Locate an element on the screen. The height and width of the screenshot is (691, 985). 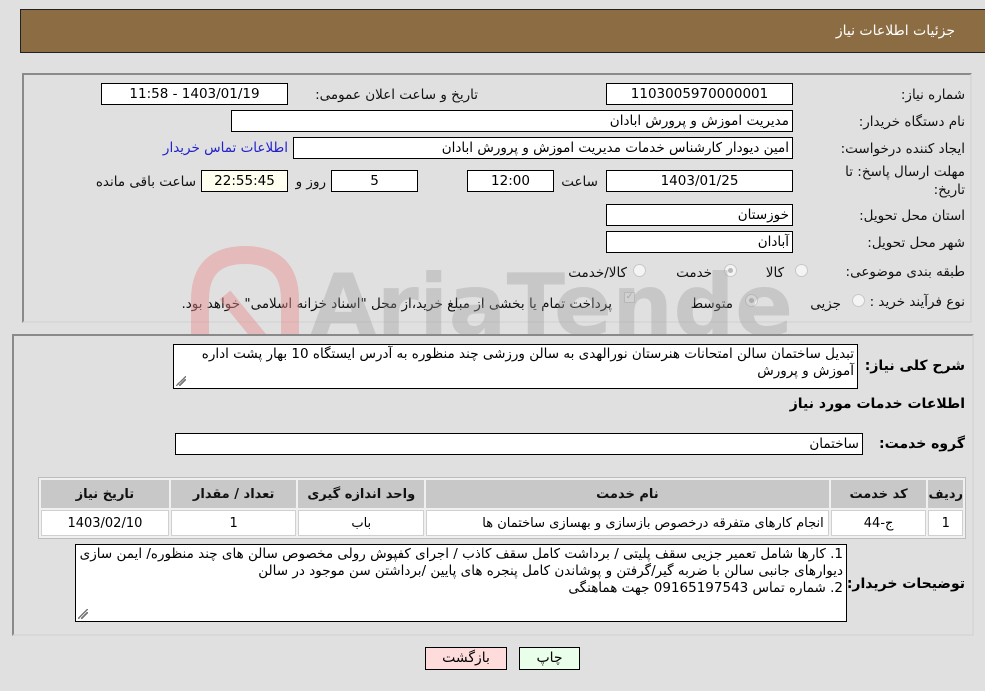
days-label: روز و is located at coordinates (310, 182).